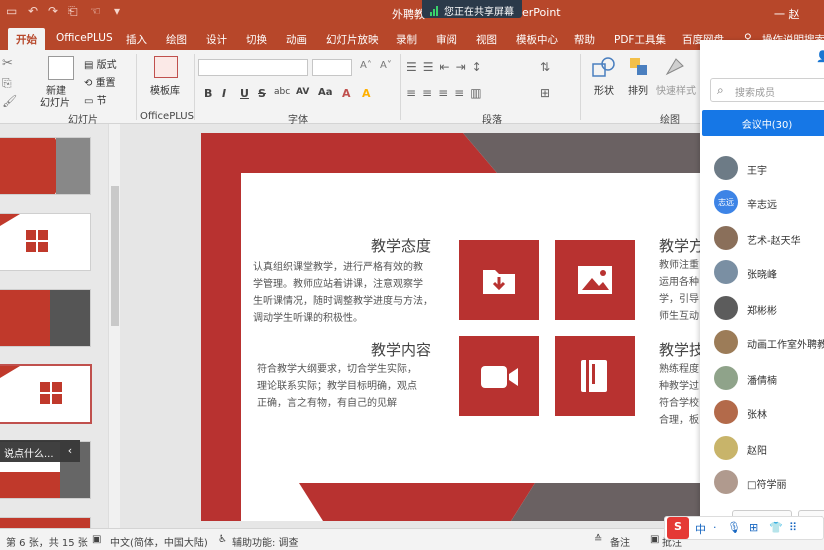 Image resolution: width=824 pixels, height=550 pixels. What do you see at coordinates (352, 39) in the screenshot?
I see `tab-slideshow: 幻灯片放映` at bounding box center [352, 39].